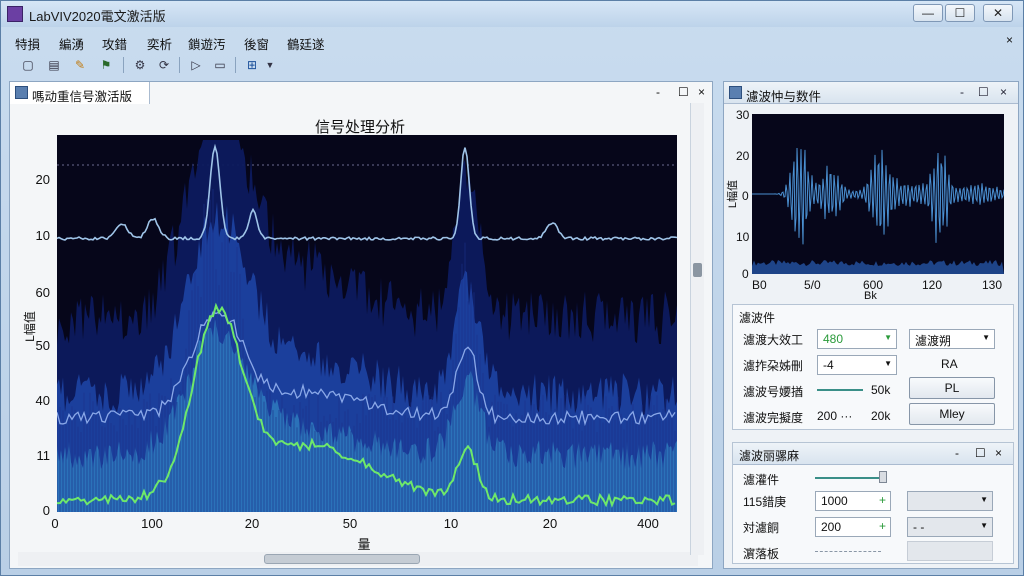 The height and width of the screenshot is (576, 1024). I want to click on input-value: 200, so click(831, 527).